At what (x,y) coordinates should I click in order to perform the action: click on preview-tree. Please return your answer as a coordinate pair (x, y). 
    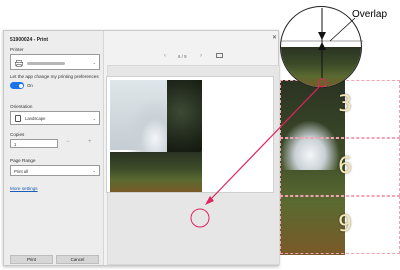
    Looking at the image, I should click on (184, 120).